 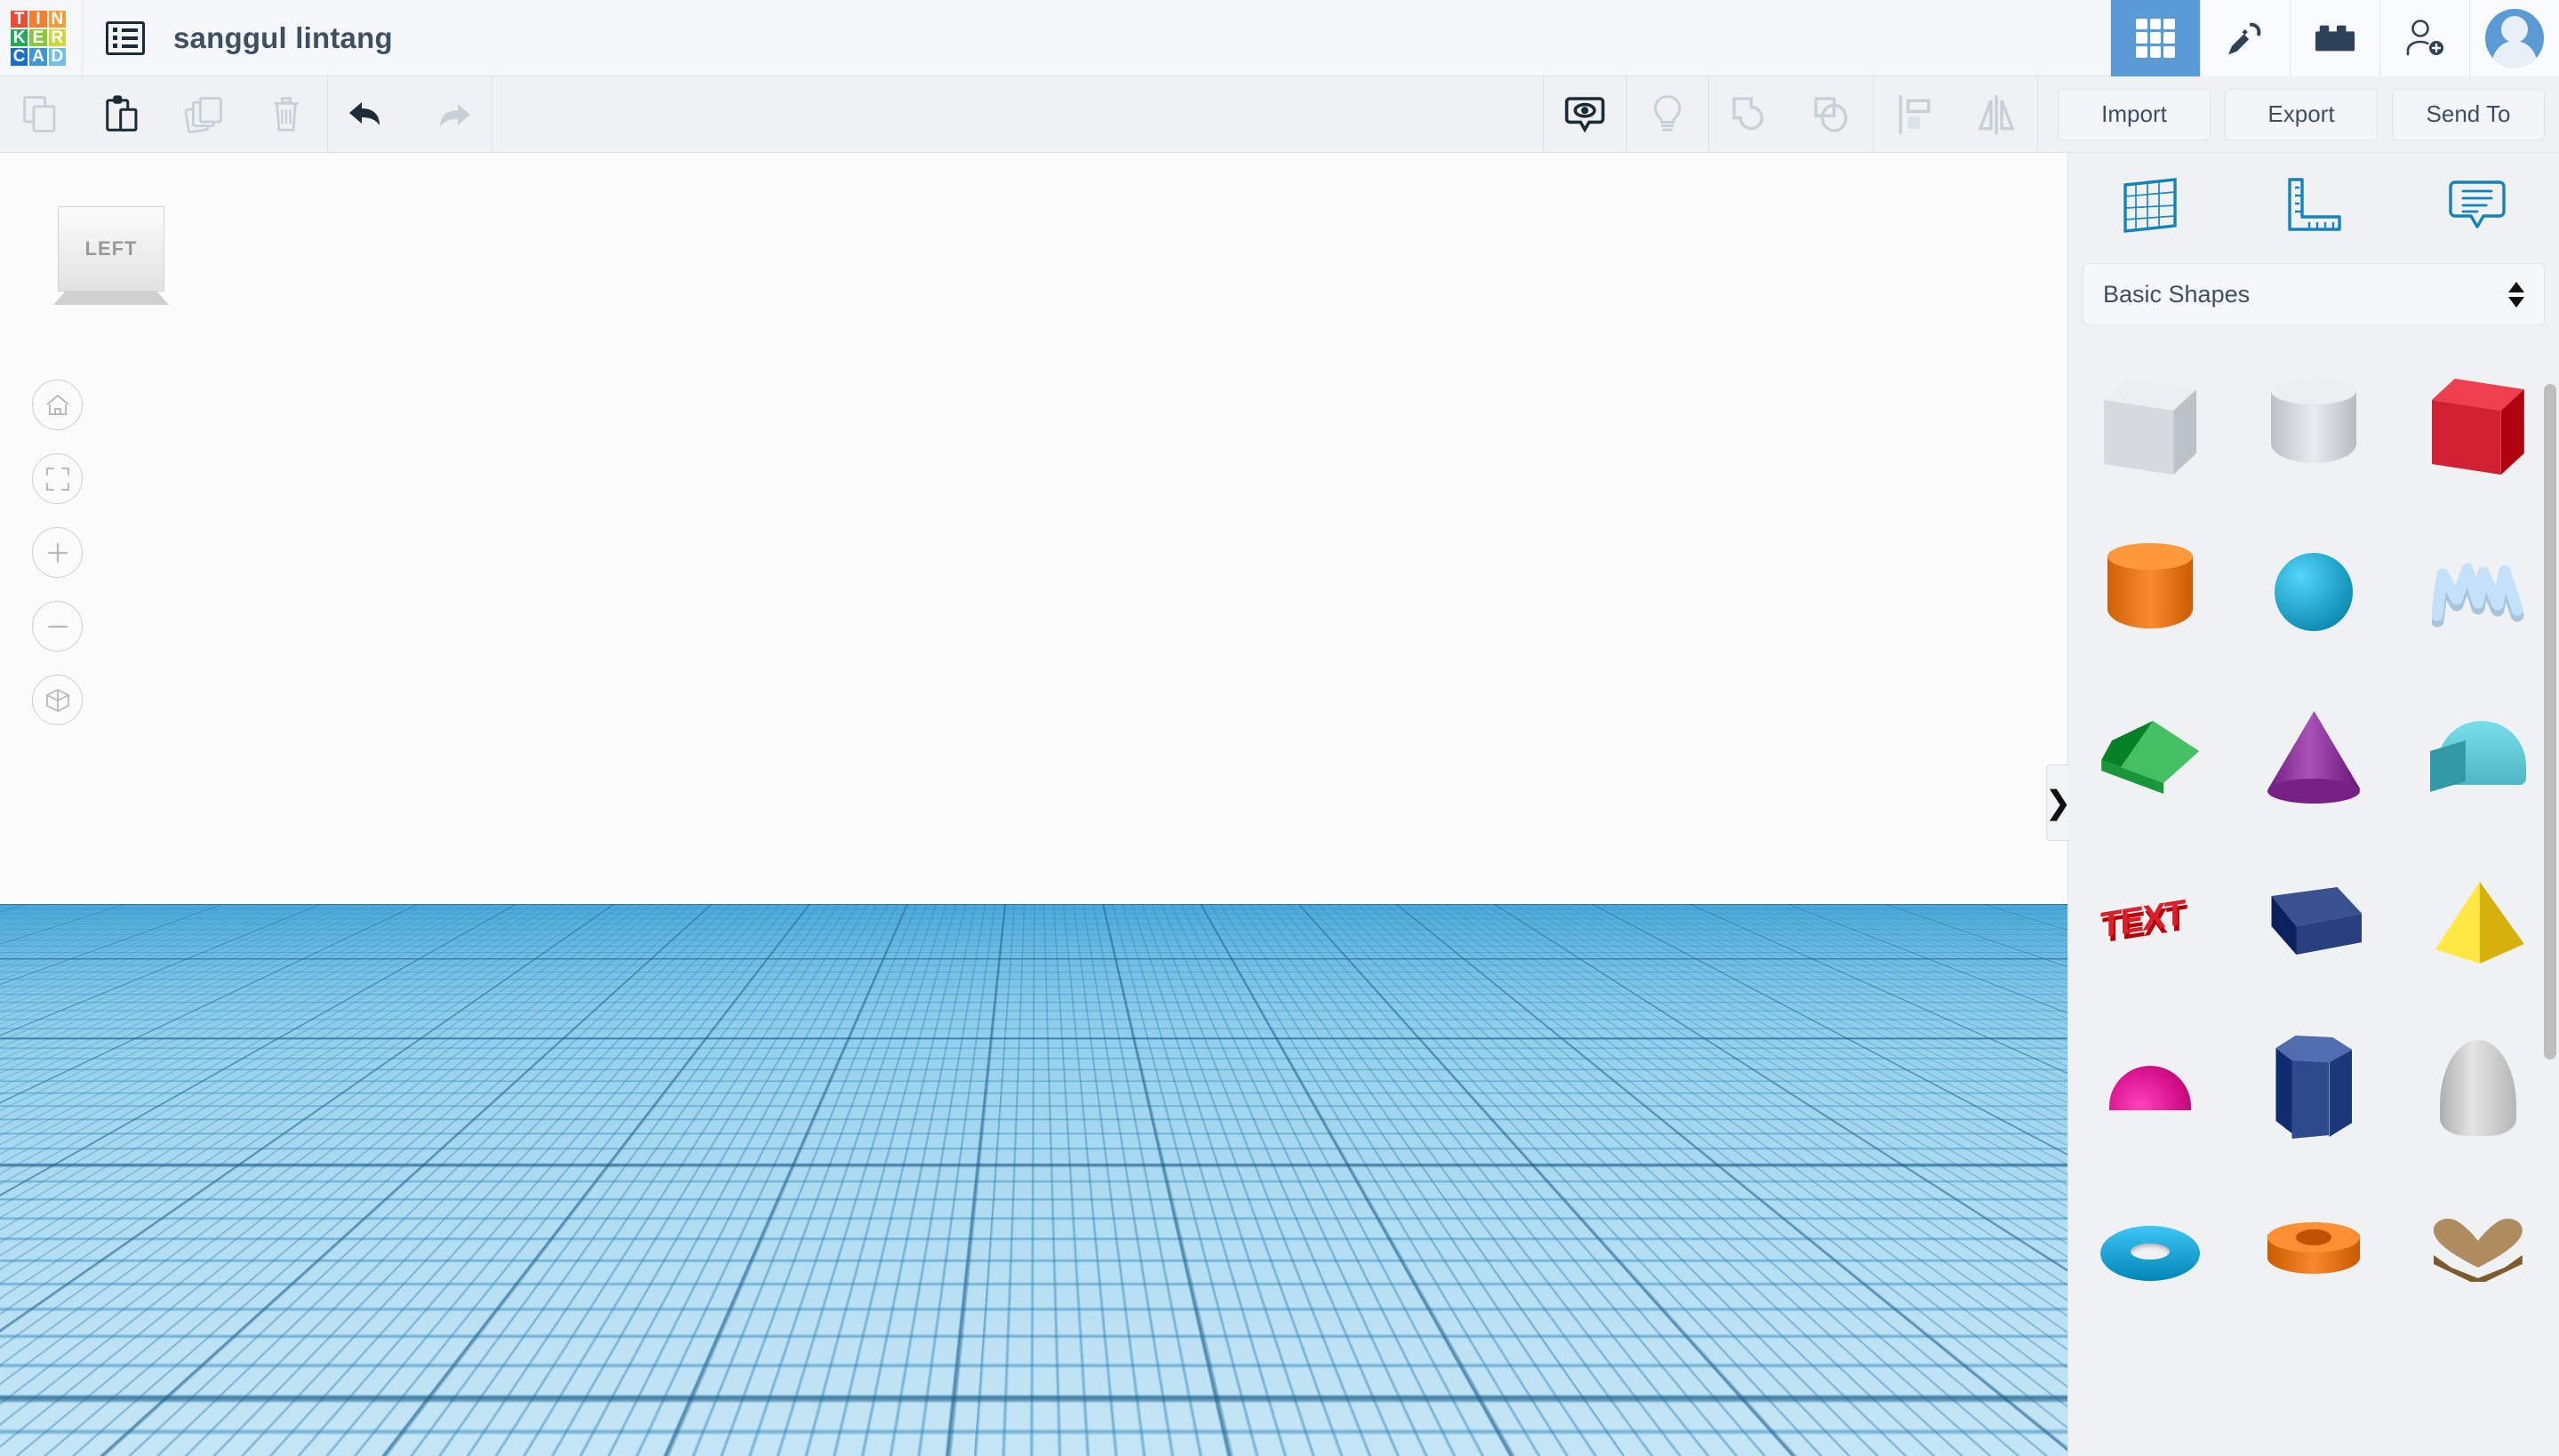 I want to click on mirror-icon, so click(x=1996, y=114).